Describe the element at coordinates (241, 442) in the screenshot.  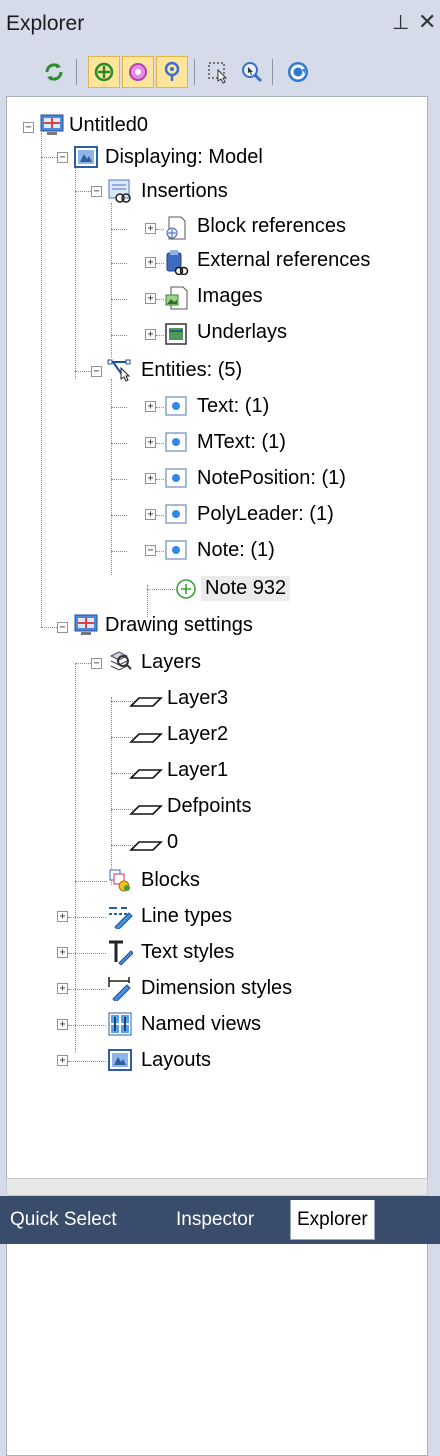
I see `tree-node-mtext: MText: (1)` at that location.